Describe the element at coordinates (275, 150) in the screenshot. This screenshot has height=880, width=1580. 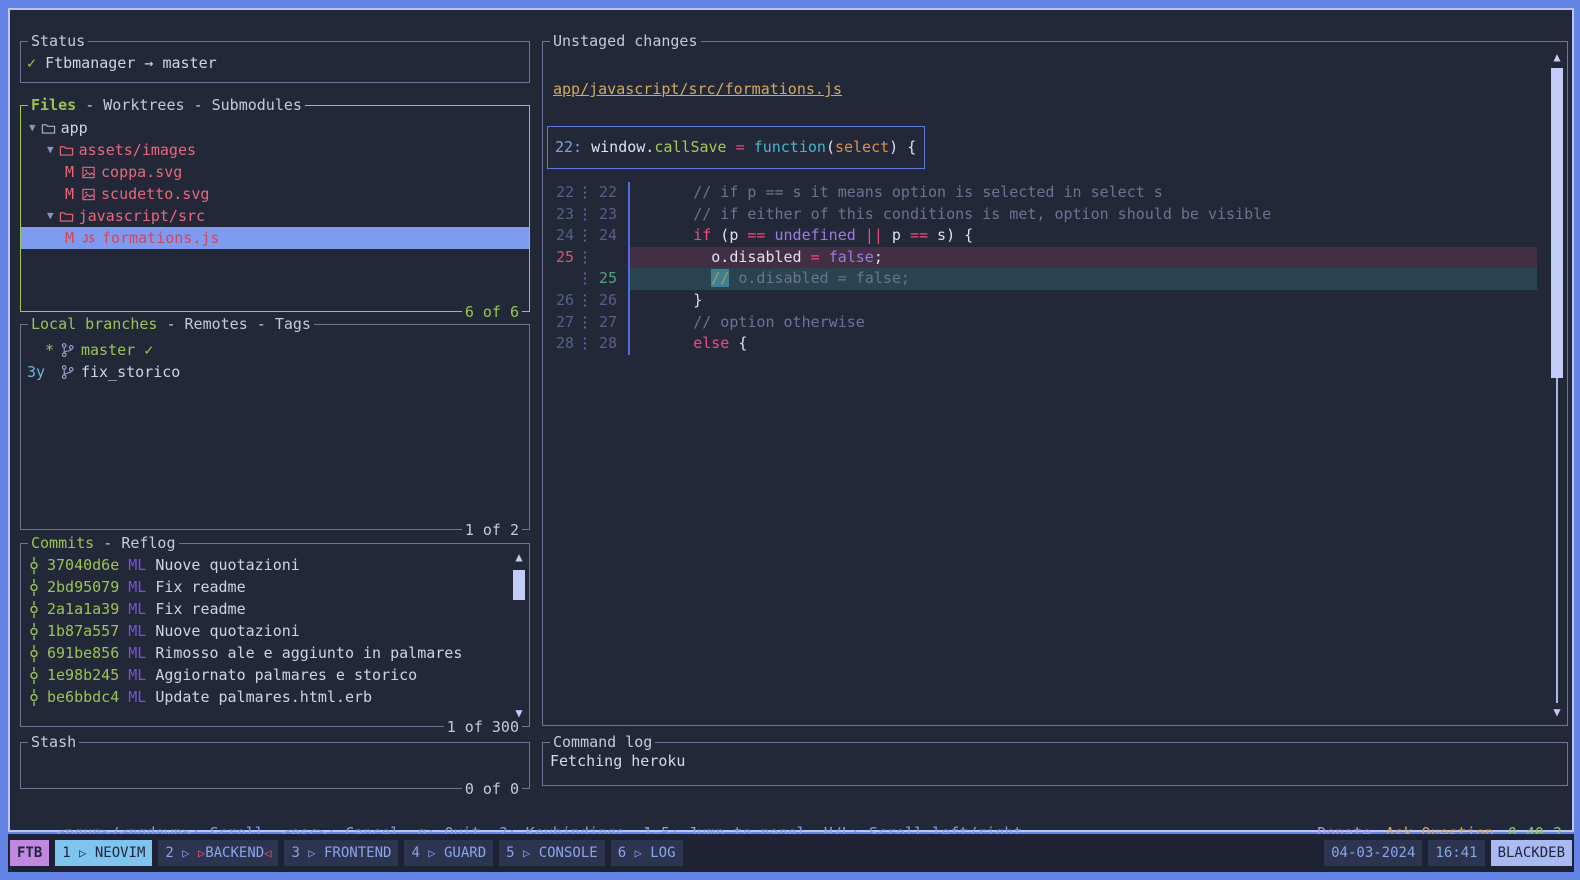
I see `file-tree-row-assets-images: ▼ assets/images` at that location.